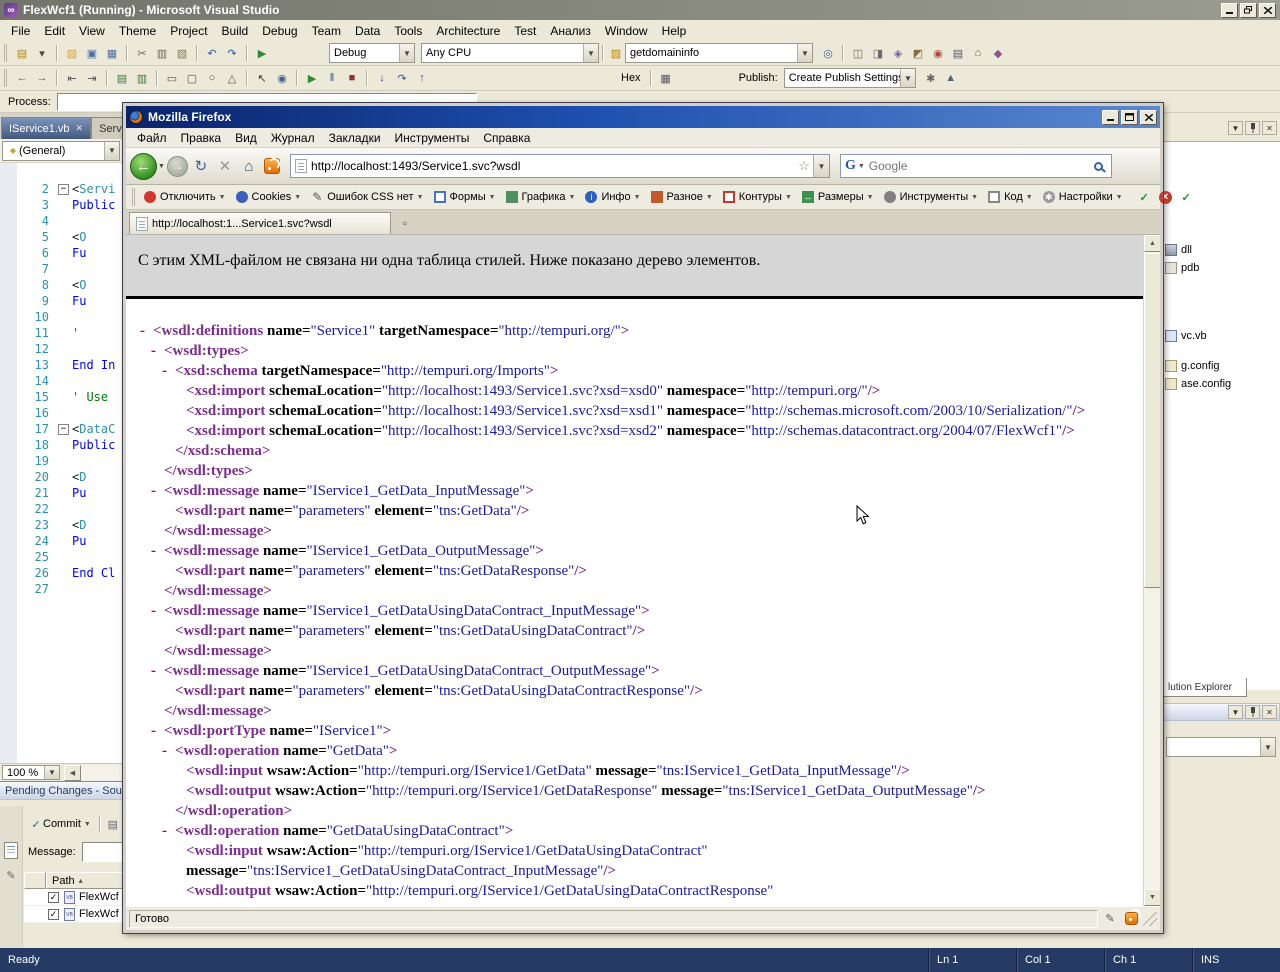 Image resolution: width=1280 pixels, height=972 pixels. What do you see at coordinates (981, 166) in the screenshot?
I see `search-input` at bounding box center [981, 166].